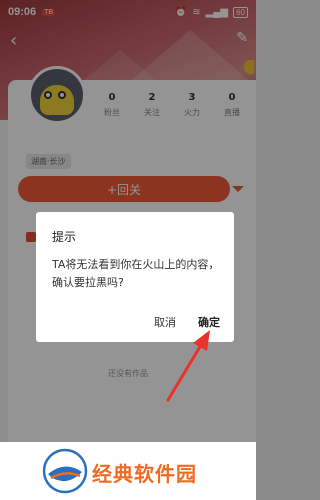 This screenshot has height=500, width=320. What do you see at coordinates (65, 471) in the screenshot?
I see `watermark-logo-icon` at bounding box center [65, 471].